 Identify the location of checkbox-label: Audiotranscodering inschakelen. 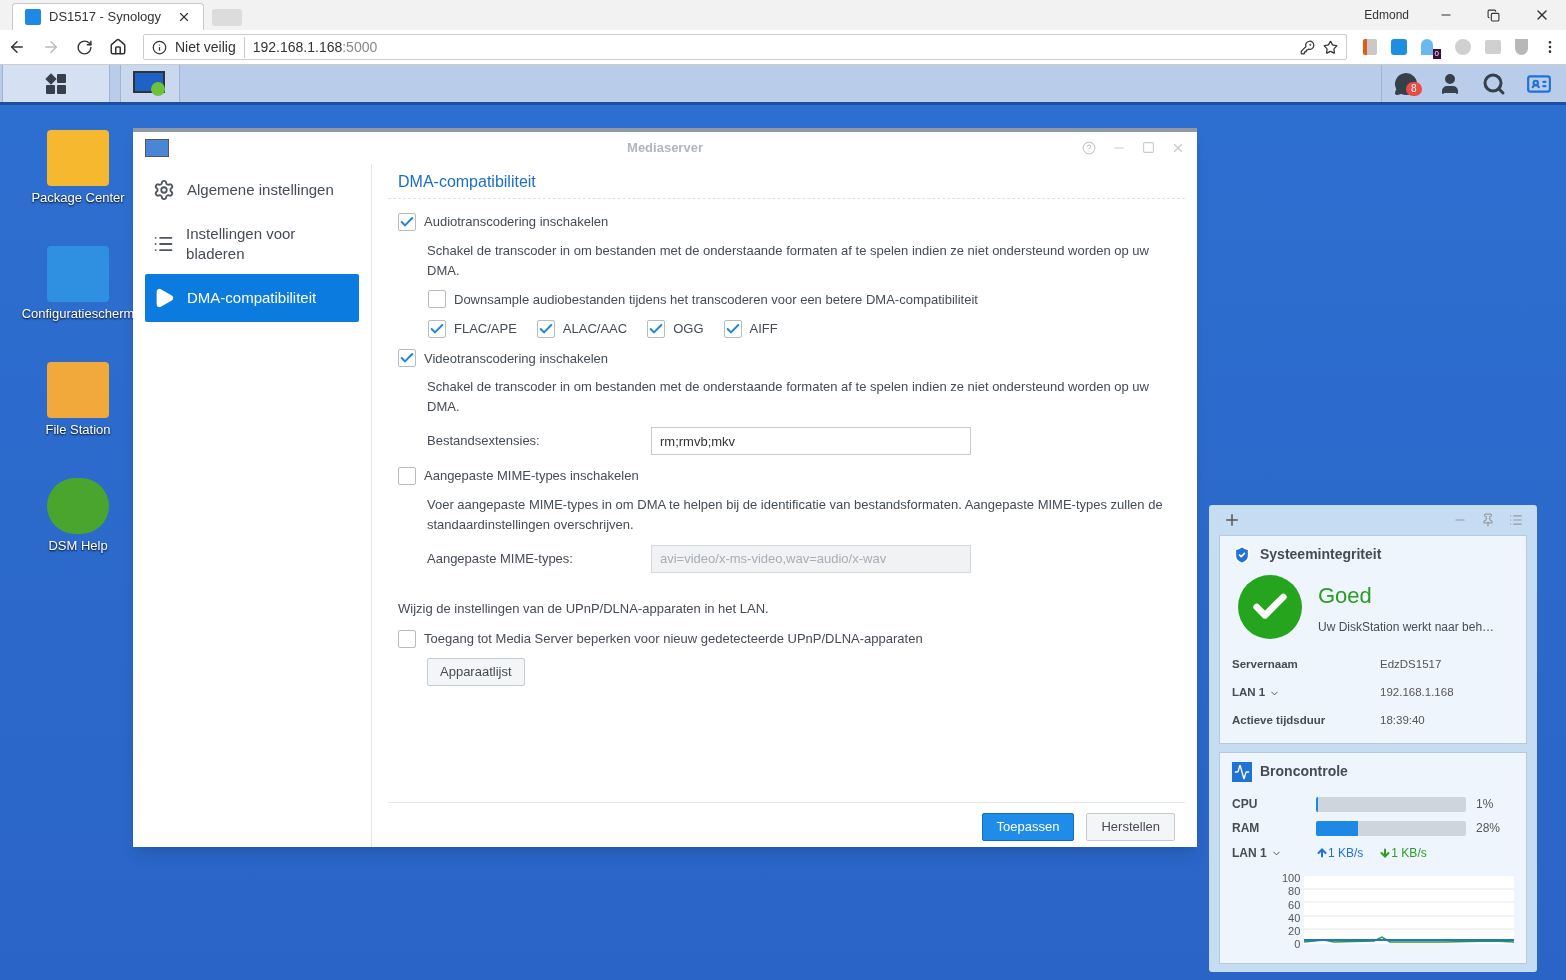
(516, 222).